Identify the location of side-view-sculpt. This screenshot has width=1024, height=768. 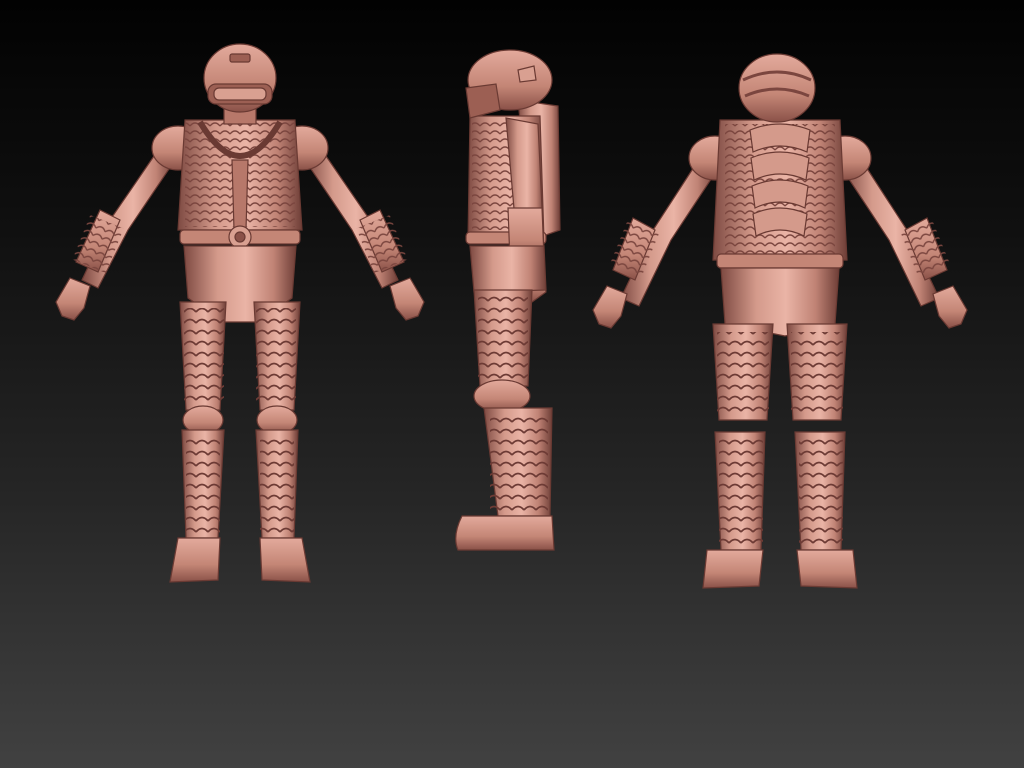
(508, 300).